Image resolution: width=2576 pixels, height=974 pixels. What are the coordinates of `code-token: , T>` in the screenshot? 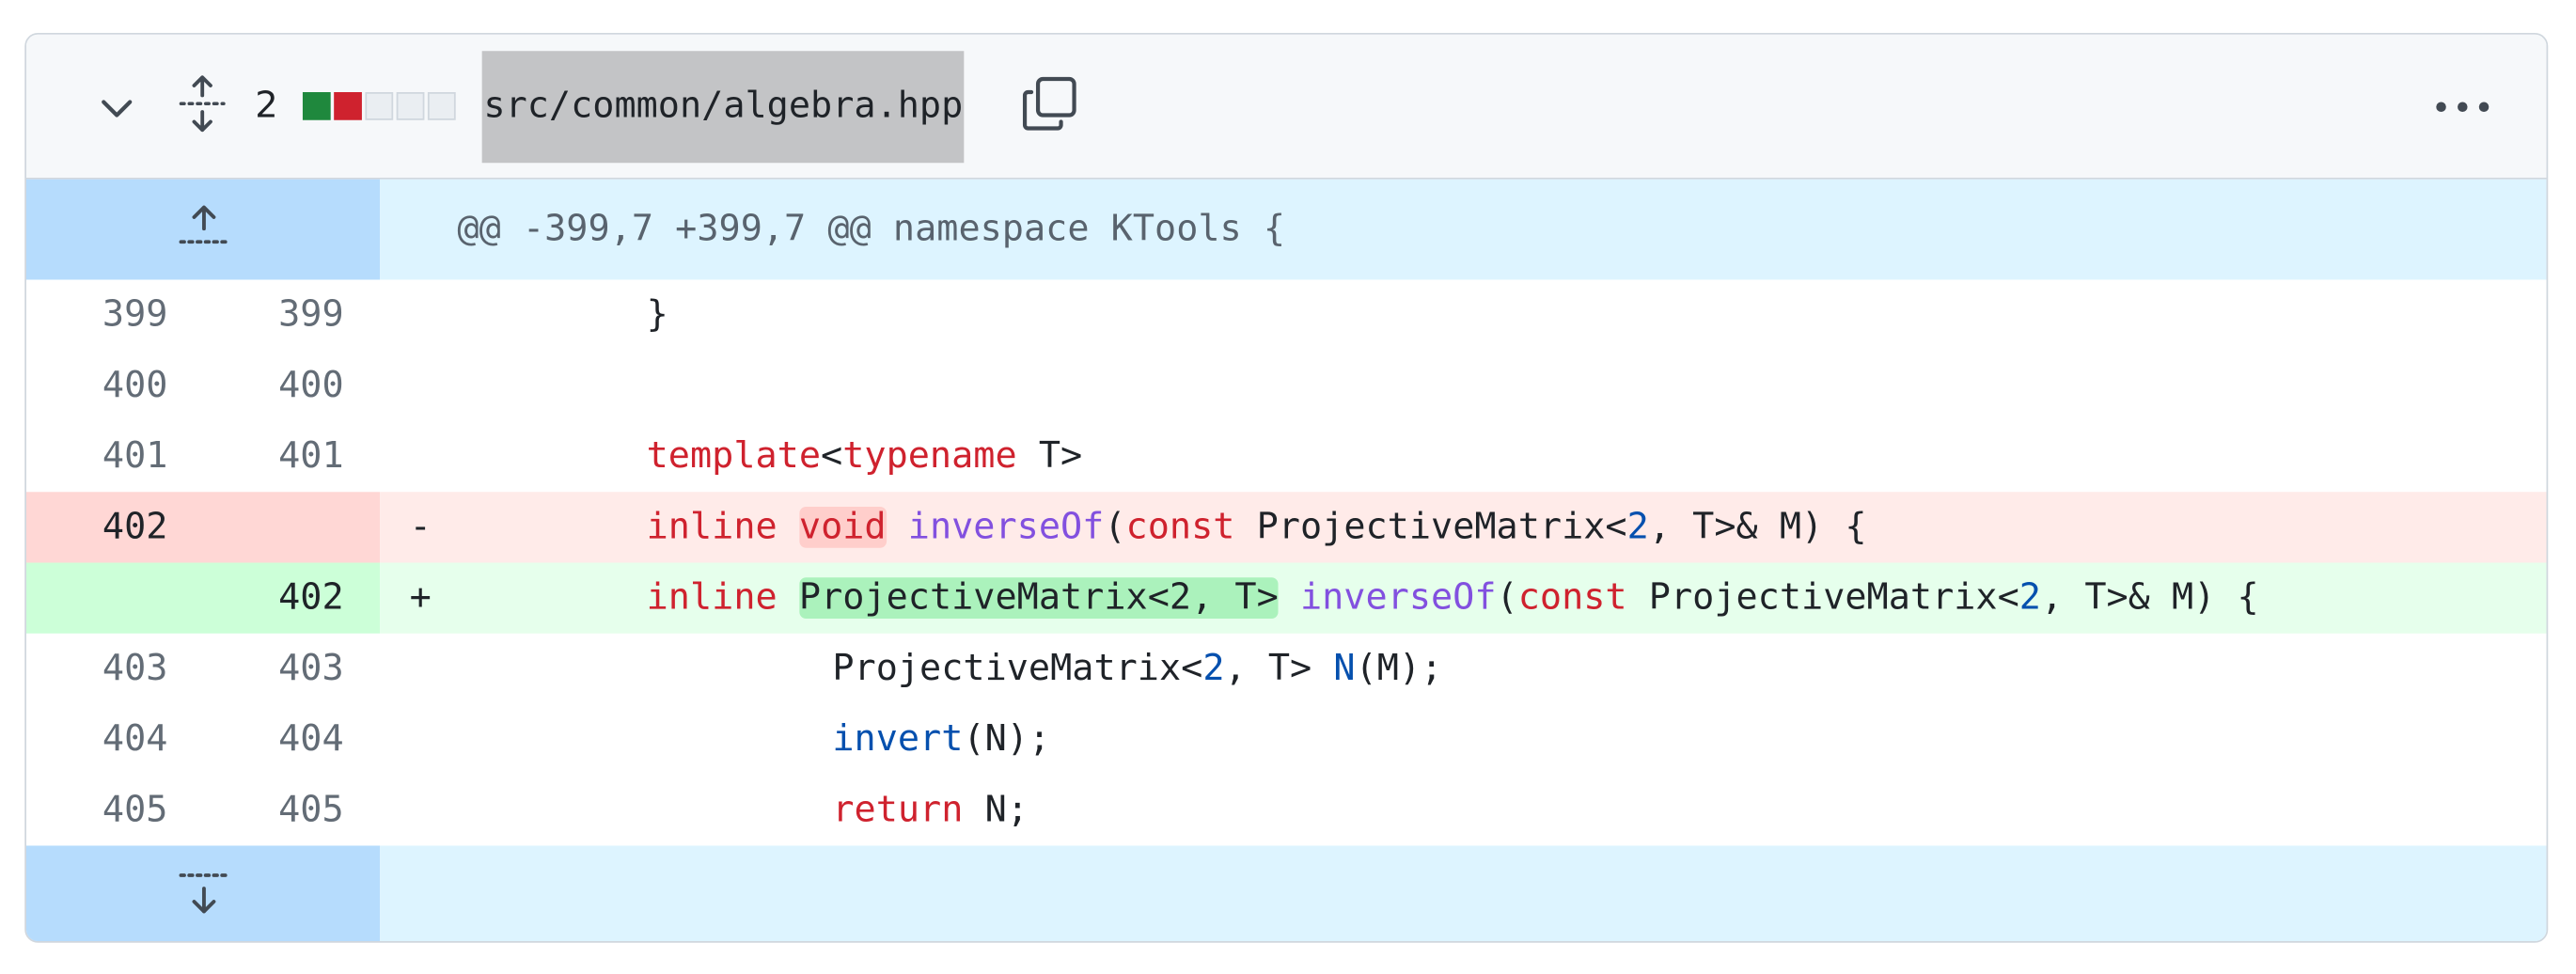 It's located at (1279, 669).